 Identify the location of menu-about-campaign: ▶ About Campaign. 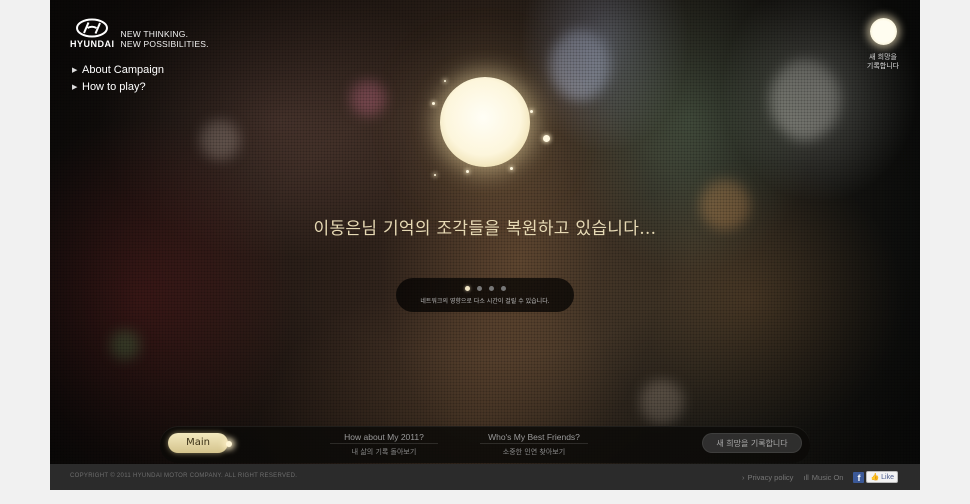
(118, 69).